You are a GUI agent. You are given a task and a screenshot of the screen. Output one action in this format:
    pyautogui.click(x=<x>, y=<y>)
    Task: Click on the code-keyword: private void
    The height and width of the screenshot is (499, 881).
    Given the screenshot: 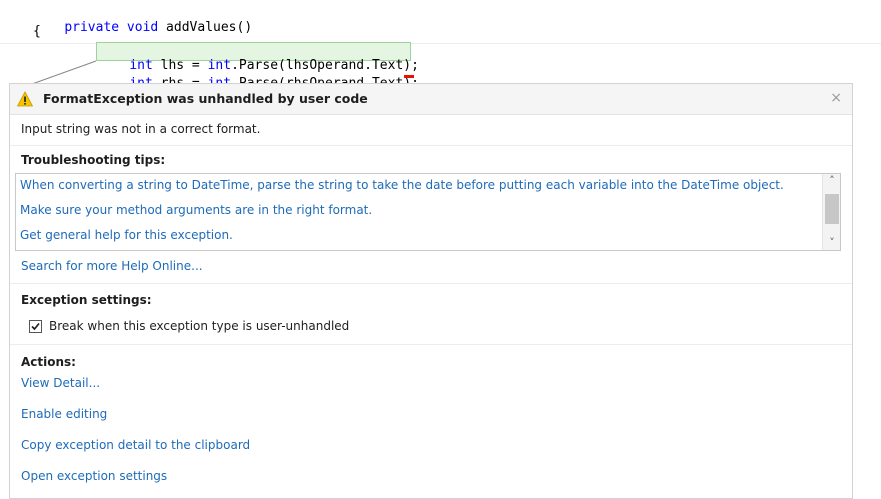 What is the action you would take?
    pyautogui.click(x=111, y=27)
    